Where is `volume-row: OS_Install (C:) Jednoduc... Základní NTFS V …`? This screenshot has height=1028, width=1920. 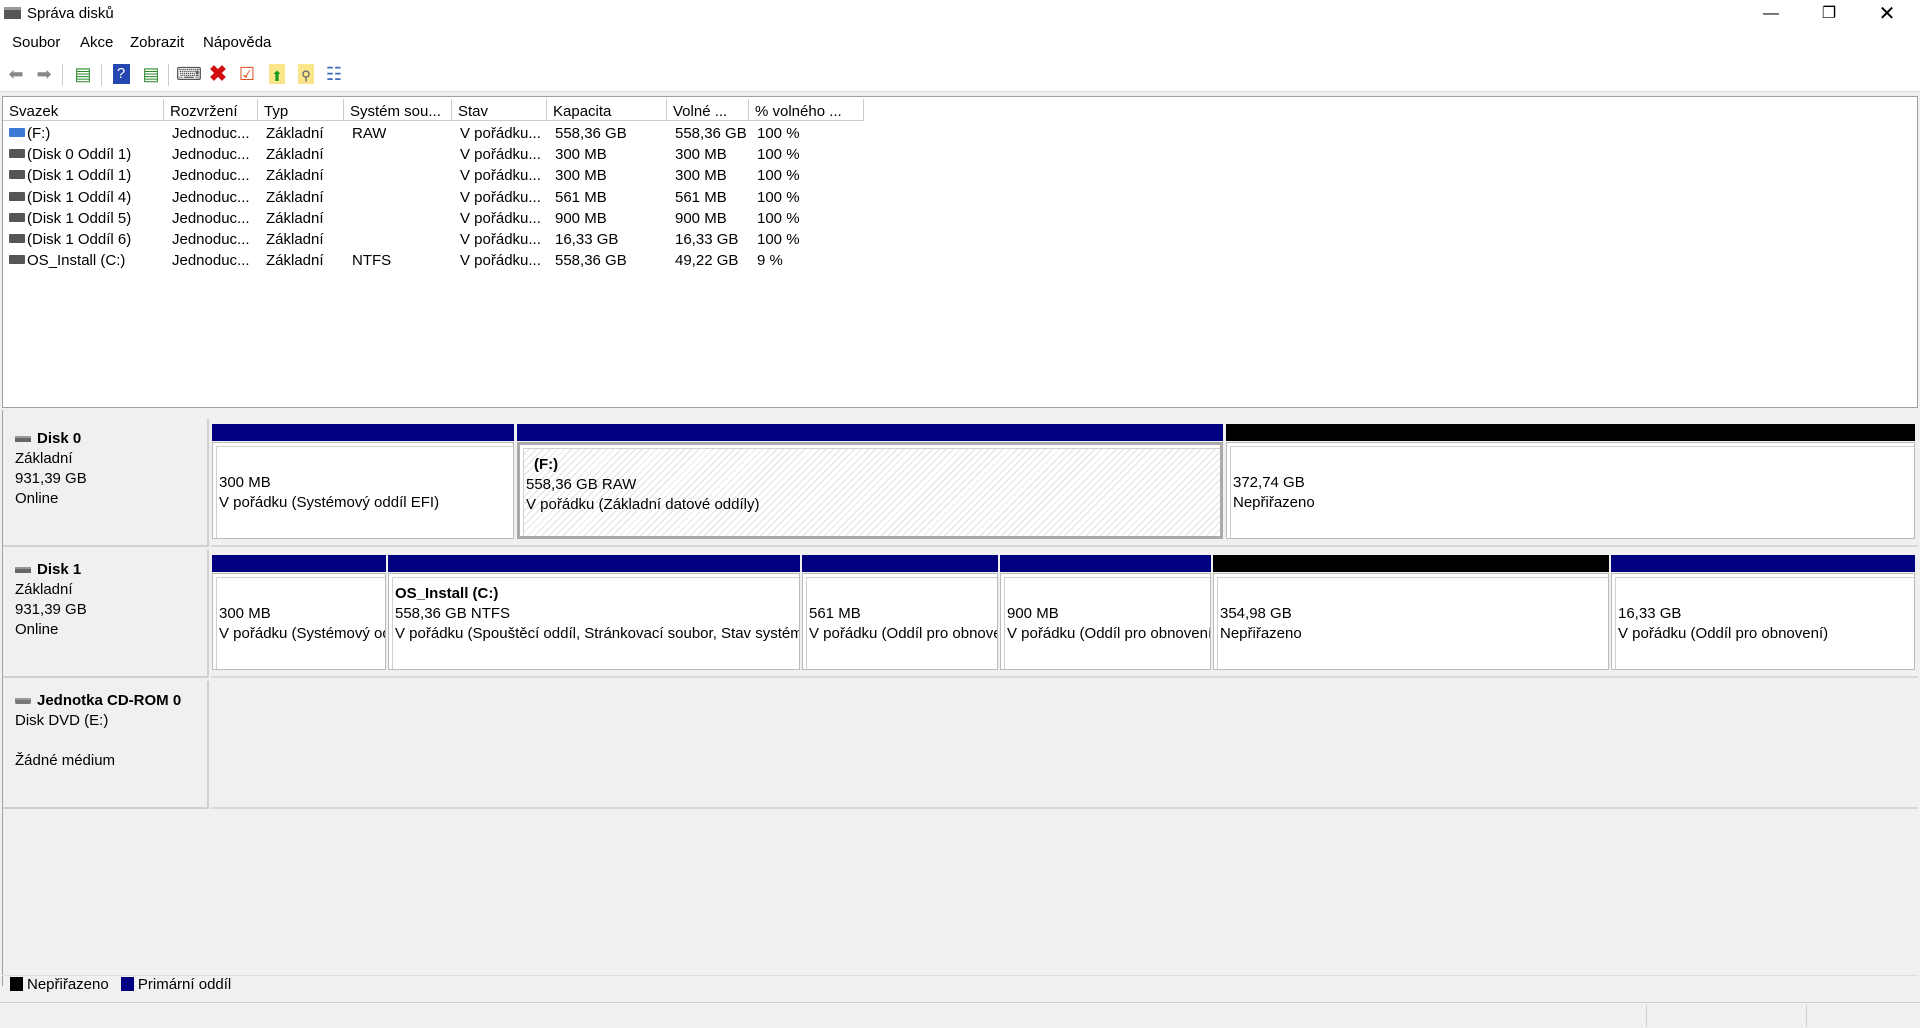
volume-row: OS_Install (C:) Jednoduc... Základní NTFS V … is located at coordinates (453, 260).